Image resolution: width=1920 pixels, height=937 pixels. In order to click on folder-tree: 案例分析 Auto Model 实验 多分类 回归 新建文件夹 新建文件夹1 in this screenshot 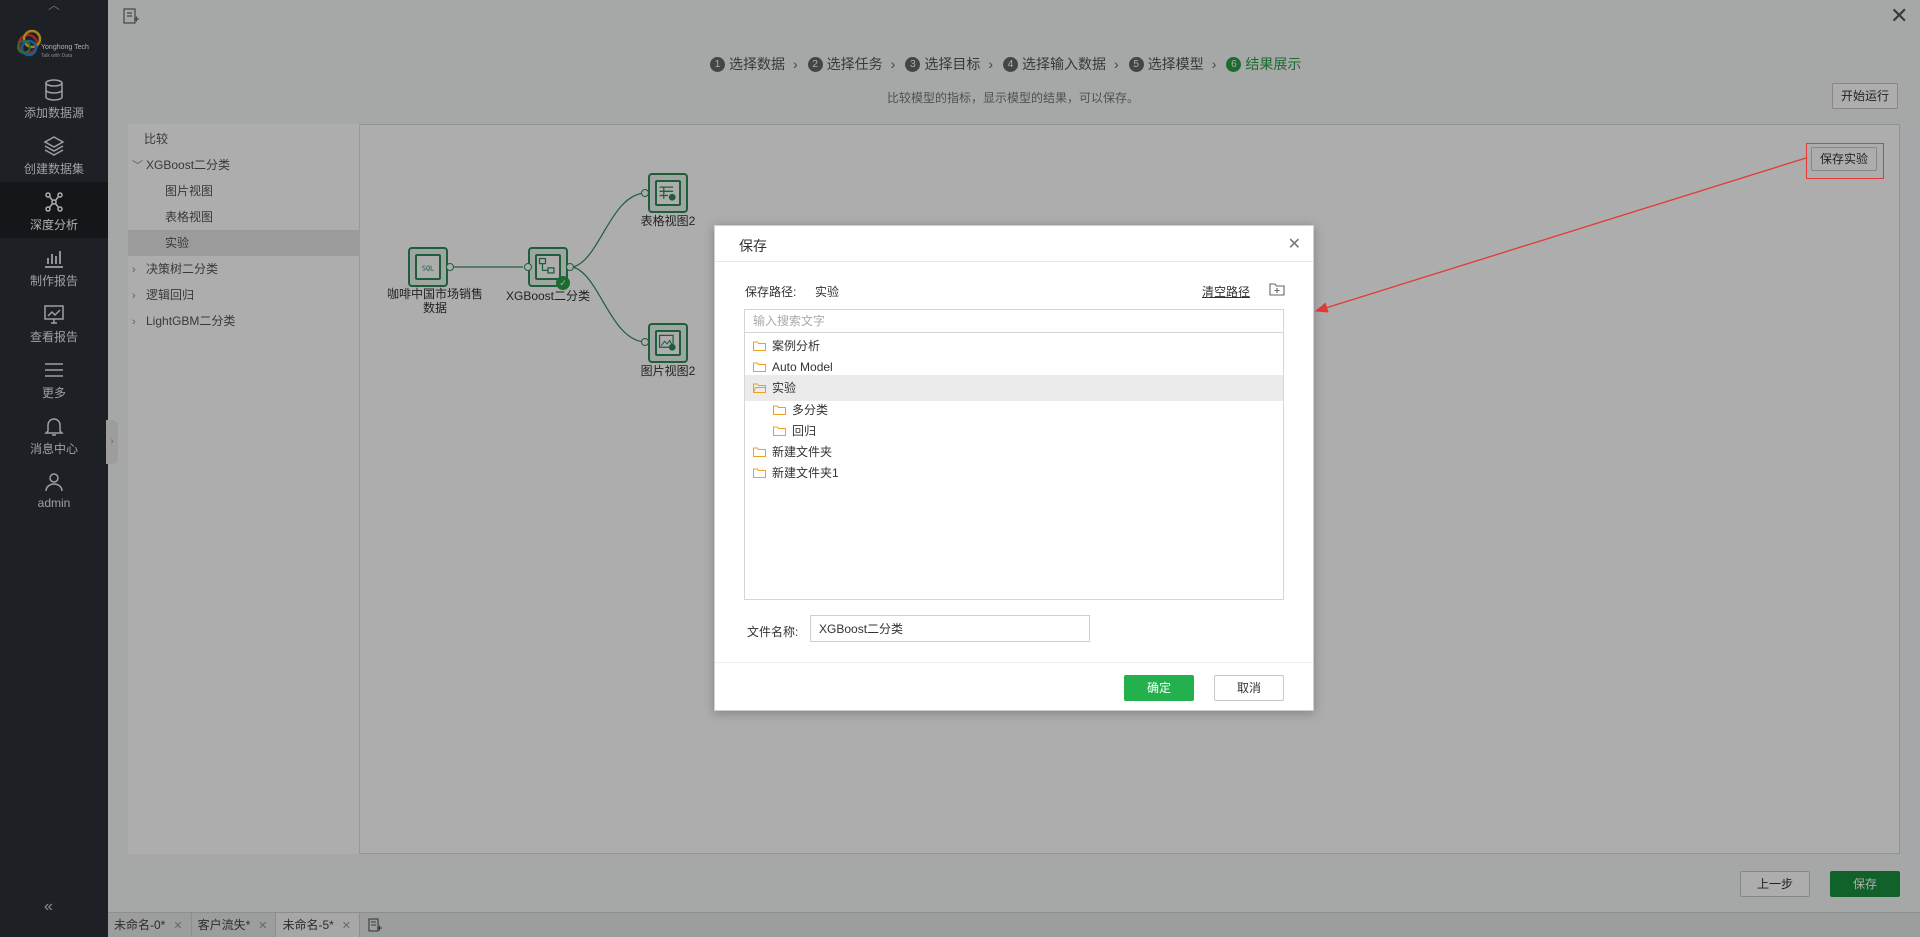, I will do `click(1014, 466)`.